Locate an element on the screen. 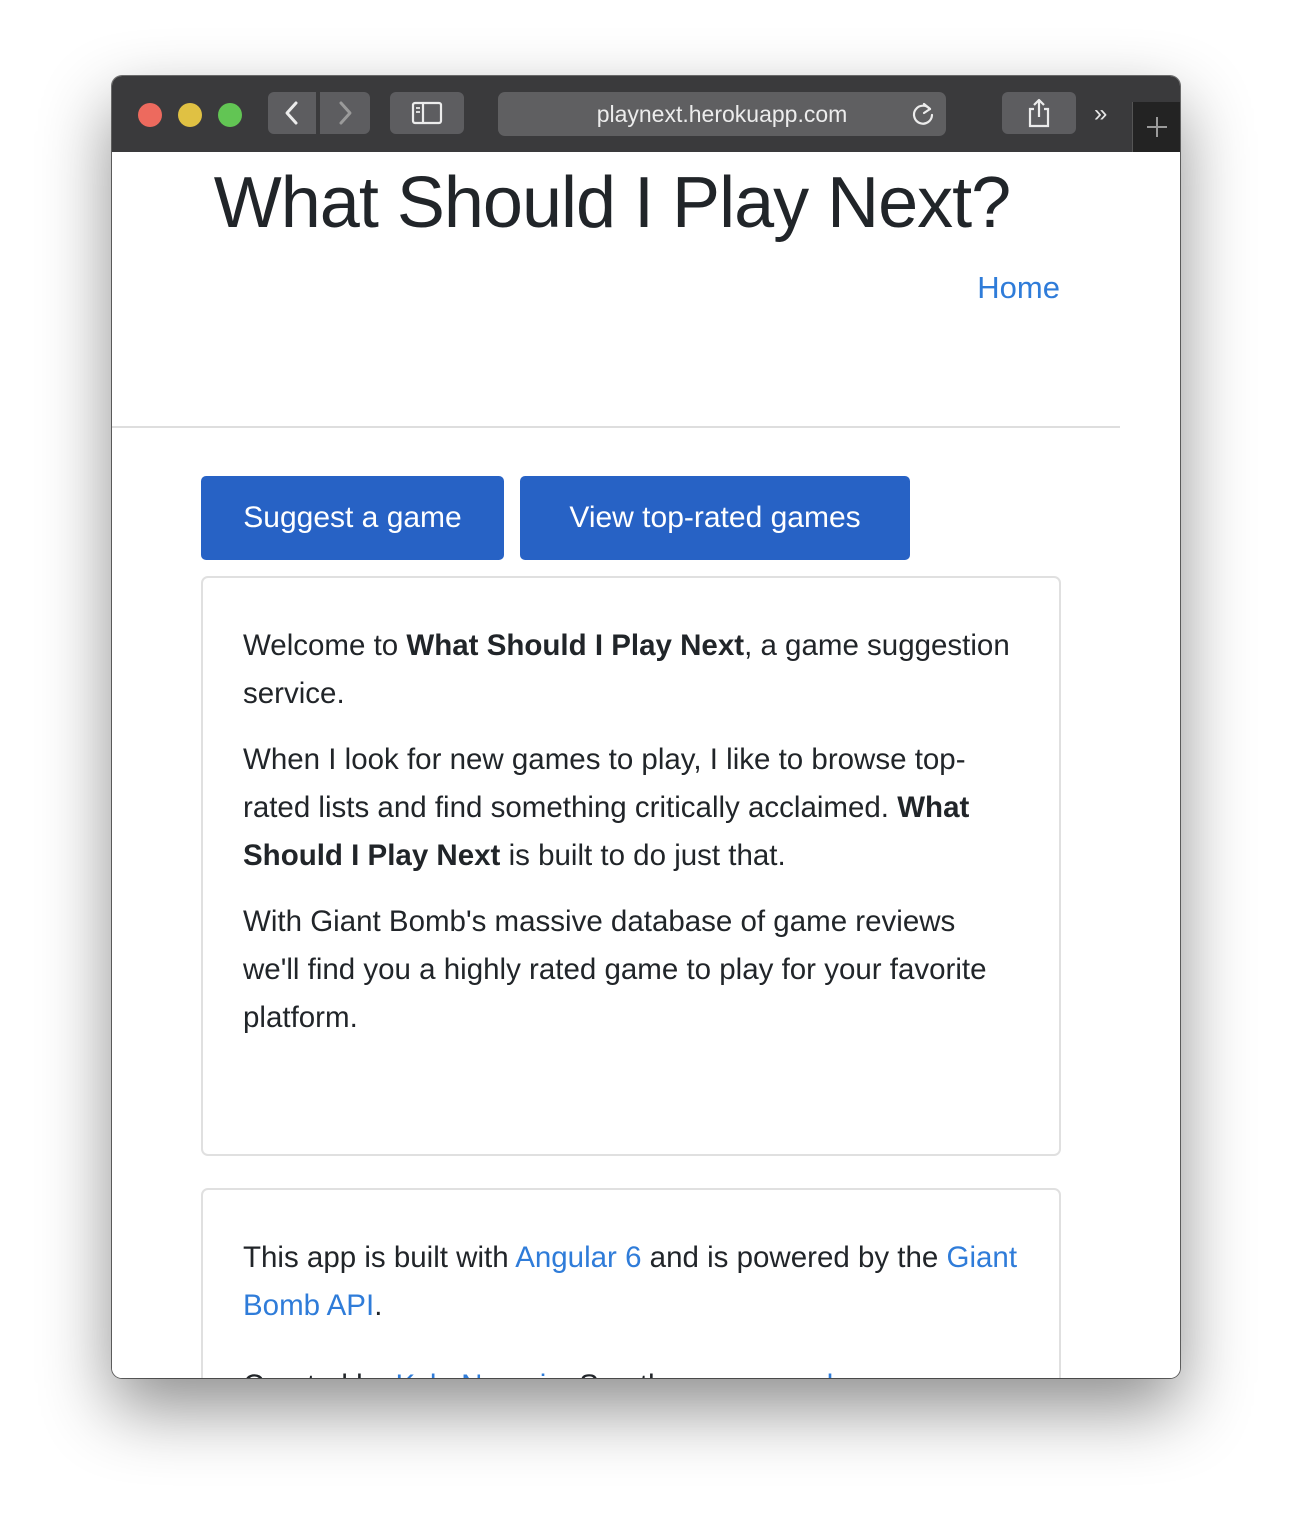 This screenshot has height=1526, width=1292. plus-icon is located at coordinates (1157, 127).